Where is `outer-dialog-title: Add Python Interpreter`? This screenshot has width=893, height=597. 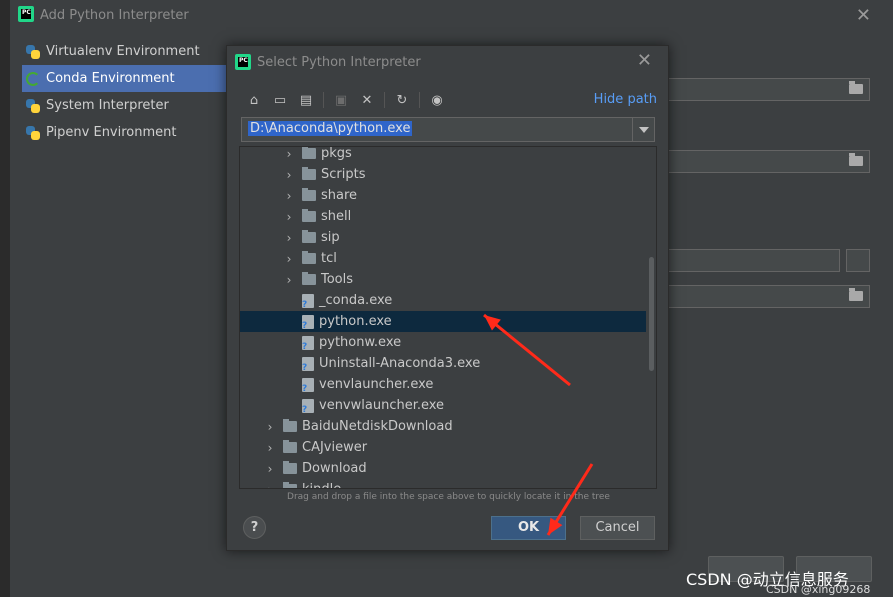
outer-dialog-title: Add Python Interpreter is located at coordinates (114, 15).